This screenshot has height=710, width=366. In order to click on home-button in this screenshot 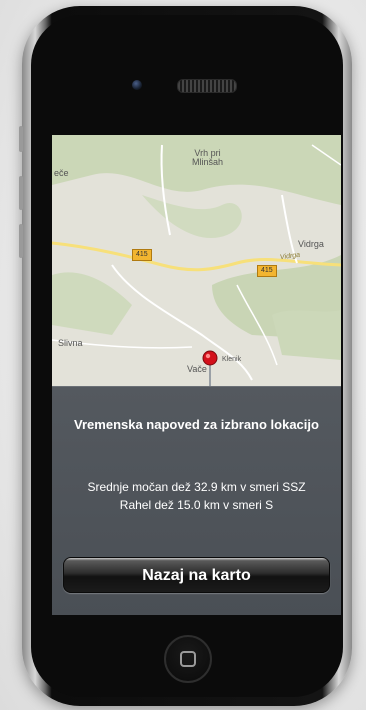, I will do `click(188, 659)`.